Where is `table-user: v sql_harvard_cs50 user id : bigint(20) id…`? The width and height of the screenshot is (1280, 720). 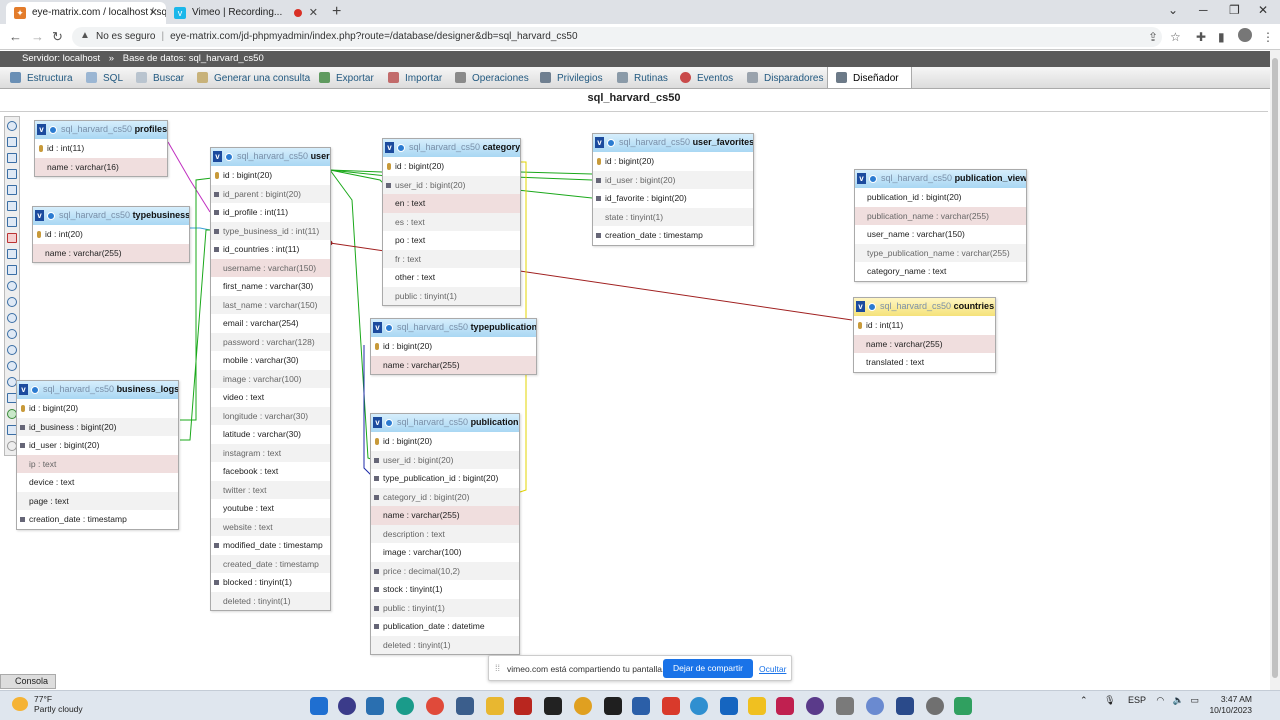 table-user: v sql_harvard_cs50 user id : bigint(20) id… is located at coordinates (270, 379).